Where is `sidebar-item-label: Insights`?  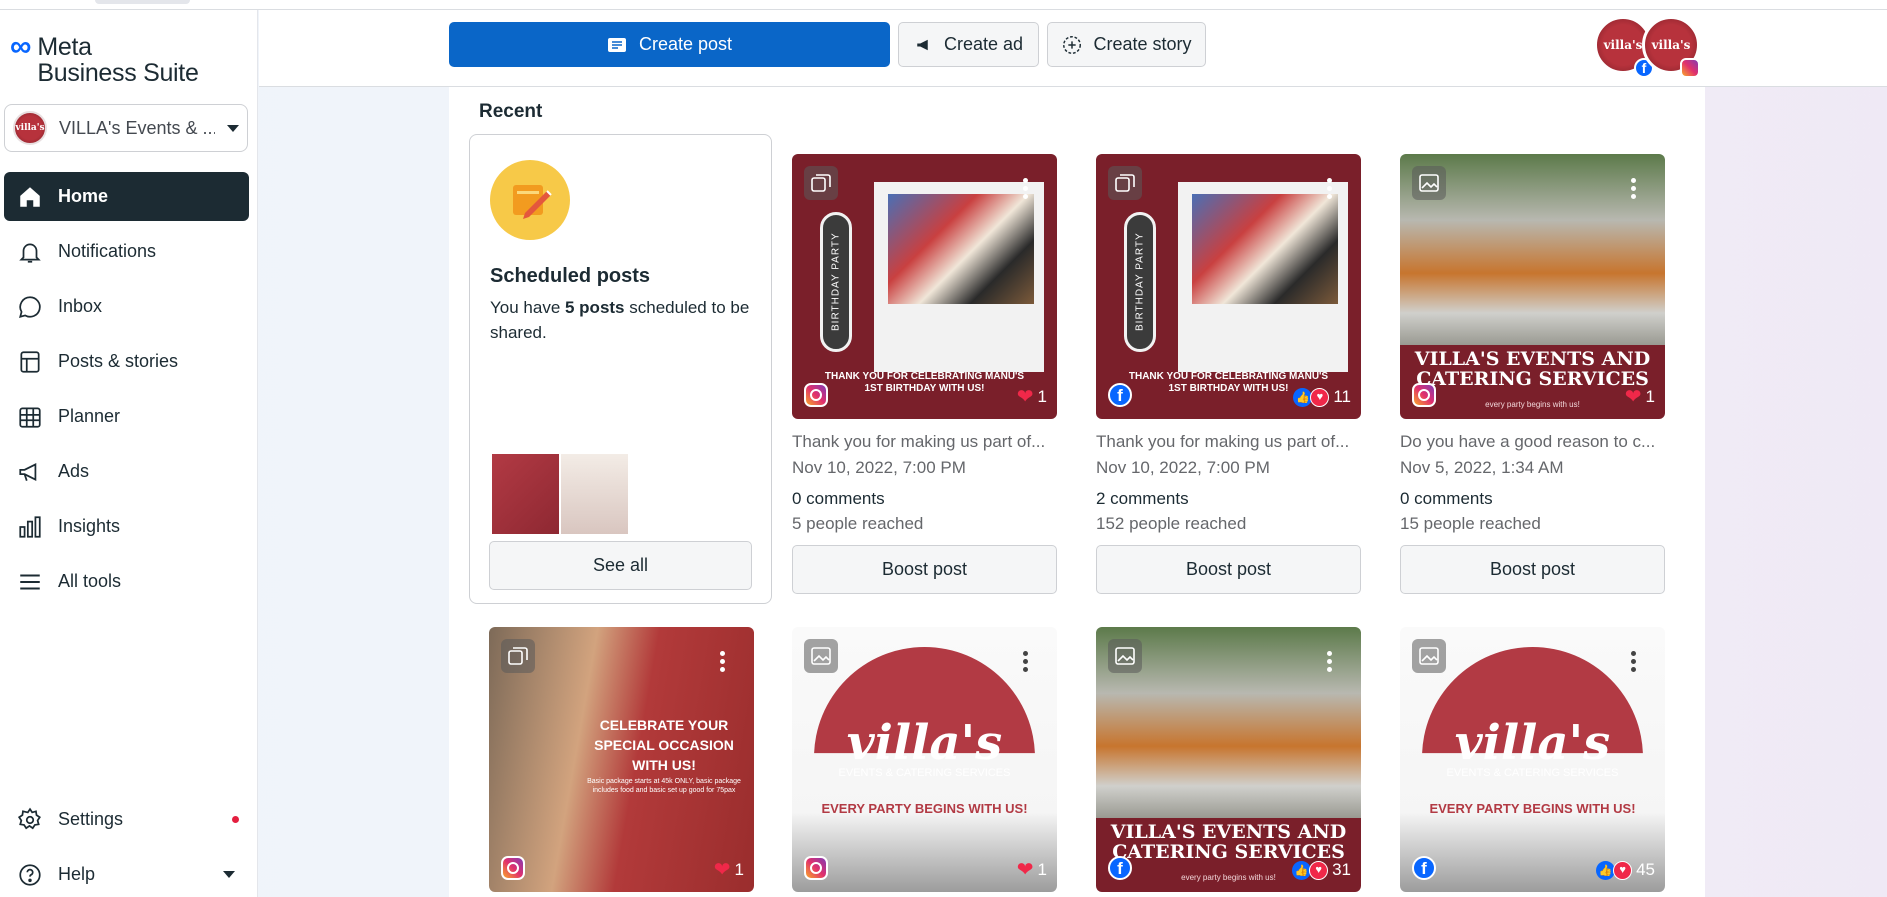
sidebar-item-label: Insights is located at coordinates (89, 526).